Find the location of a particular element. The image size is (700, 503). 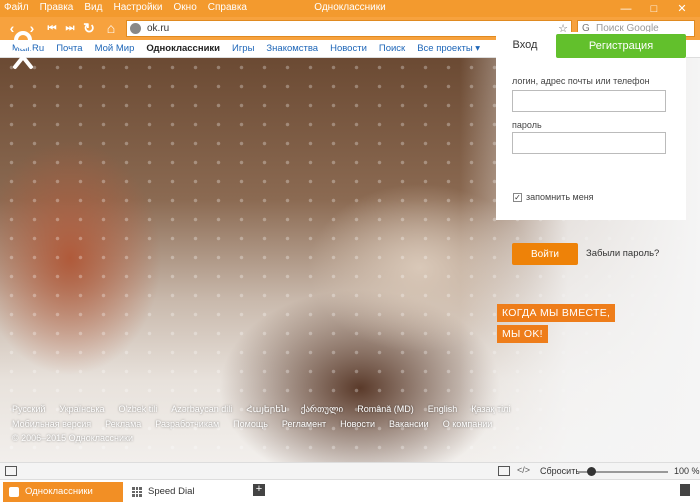

lang-link: Українська is located at coordinates (81, 409).